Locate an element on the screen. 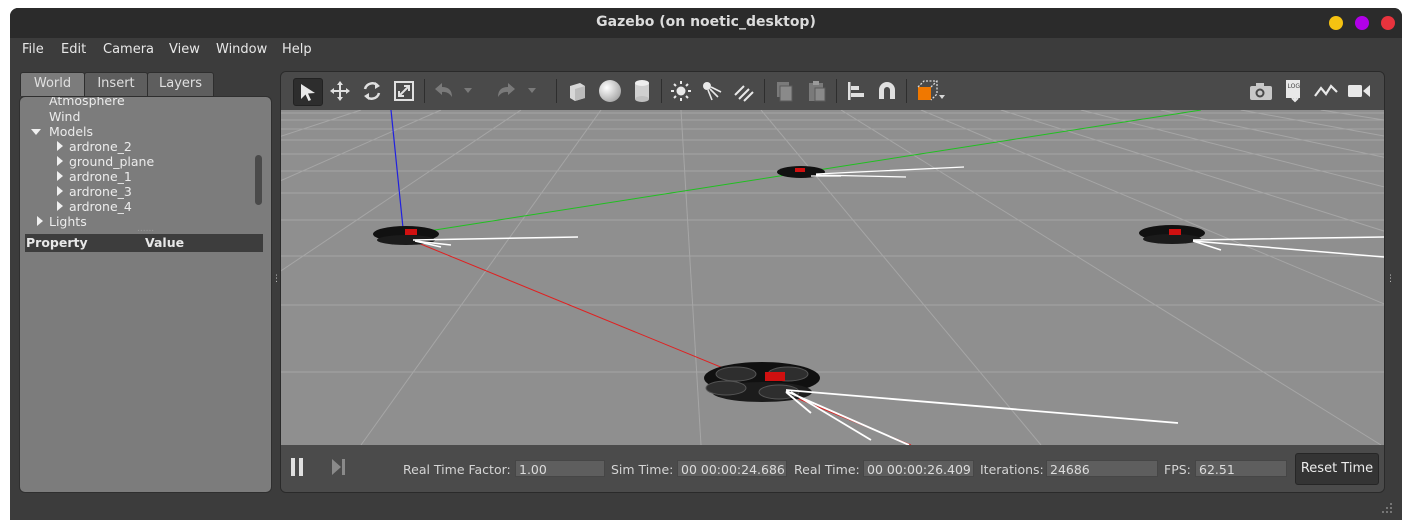 This screenshot has height=529, width=1412. svg-text: LOG is located at coordinates (1294, 86).